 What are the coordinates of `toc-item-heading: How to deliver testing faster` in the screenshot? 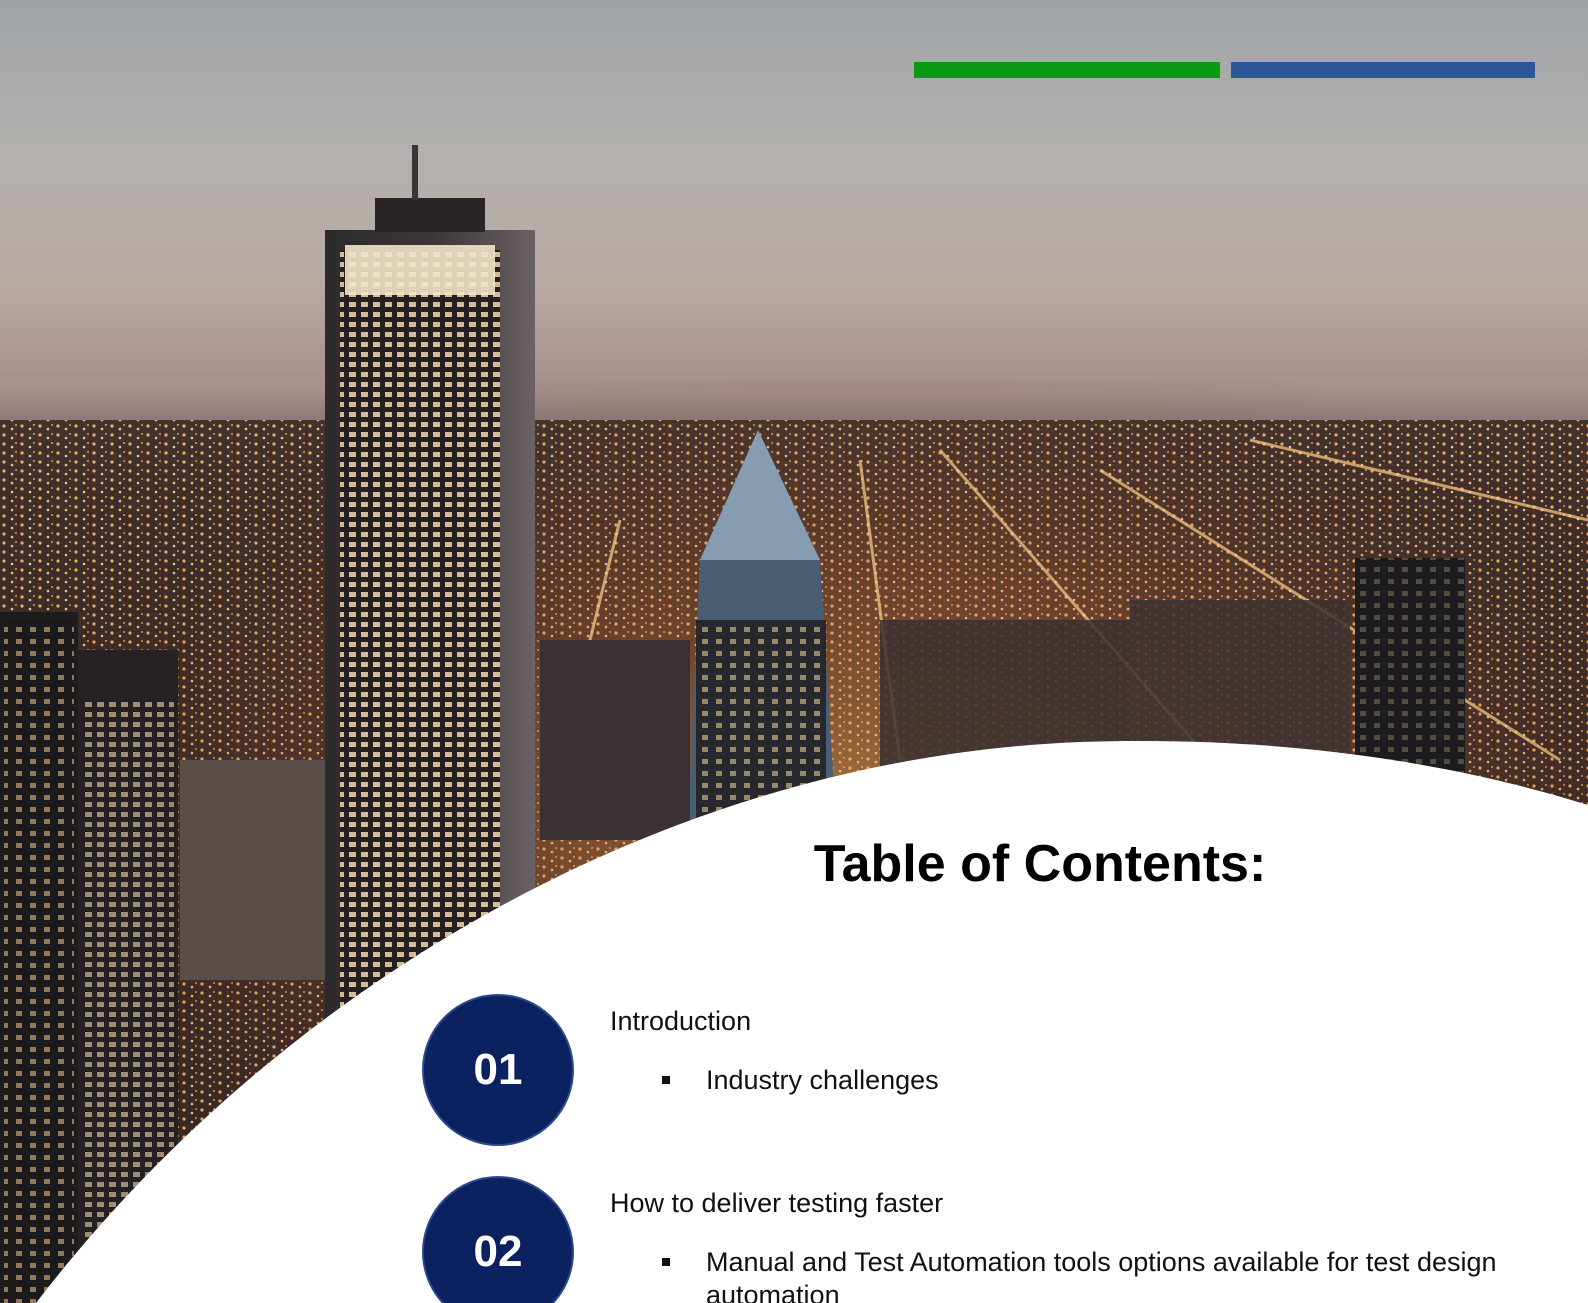 It's located at (776, 1203).